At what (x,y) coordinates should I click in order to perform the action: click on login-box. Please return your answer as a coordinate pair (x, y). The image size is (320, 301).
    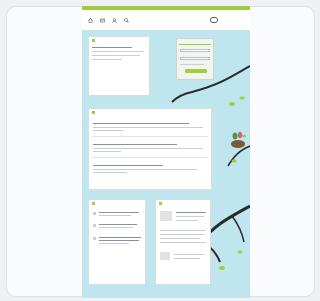
    Looking at the image, I should click on (195, 59).